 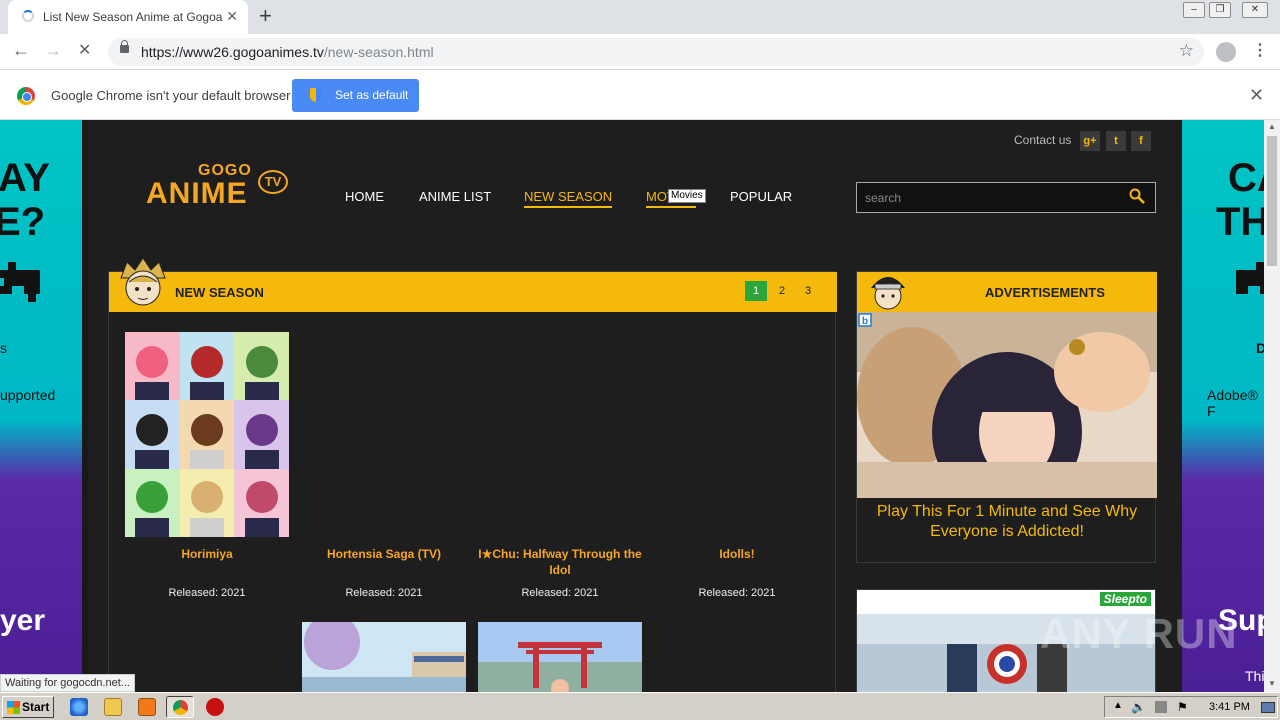 I want to click on infobar-message: Google Chrome isn't your default browser, so click(x=171, y=95).